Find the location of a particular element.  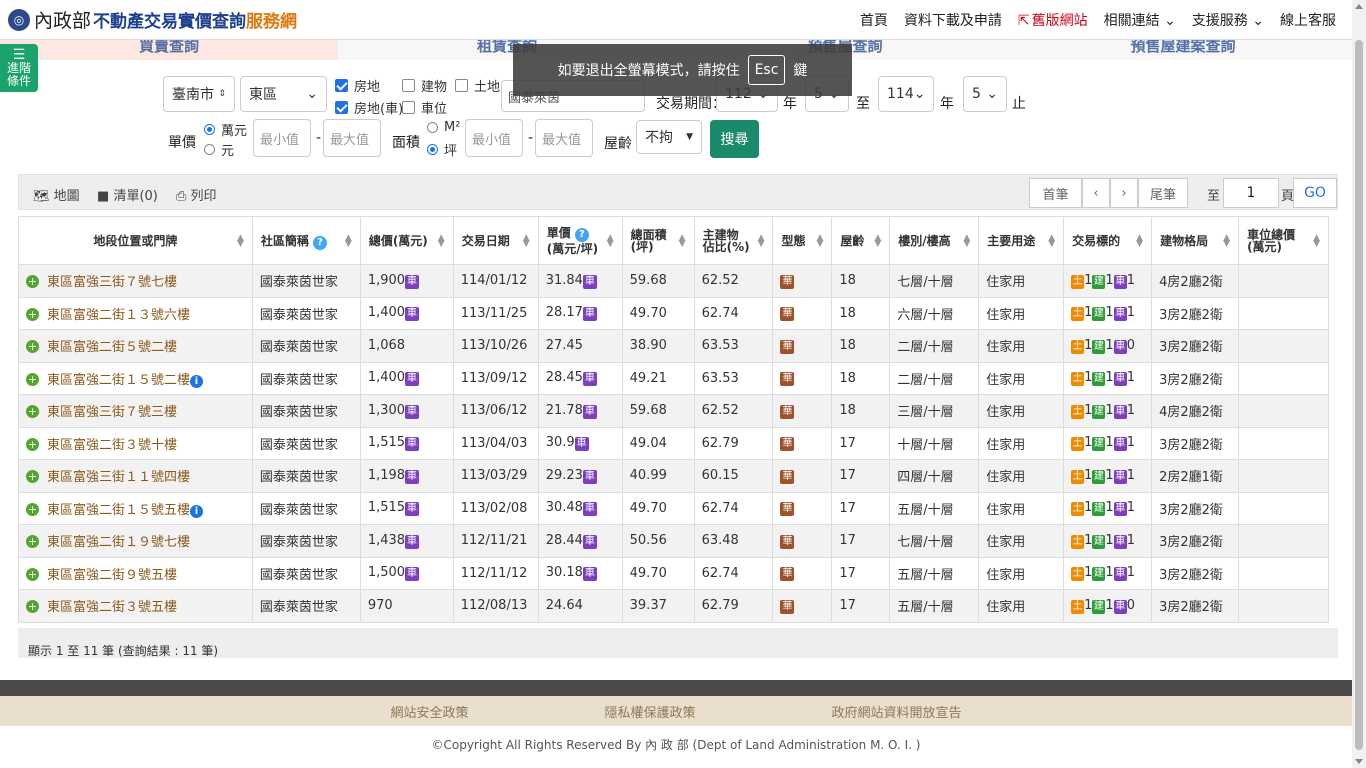

cell-address: + 東區富強二街１３號六樓 is located at coordinates (135, 313).